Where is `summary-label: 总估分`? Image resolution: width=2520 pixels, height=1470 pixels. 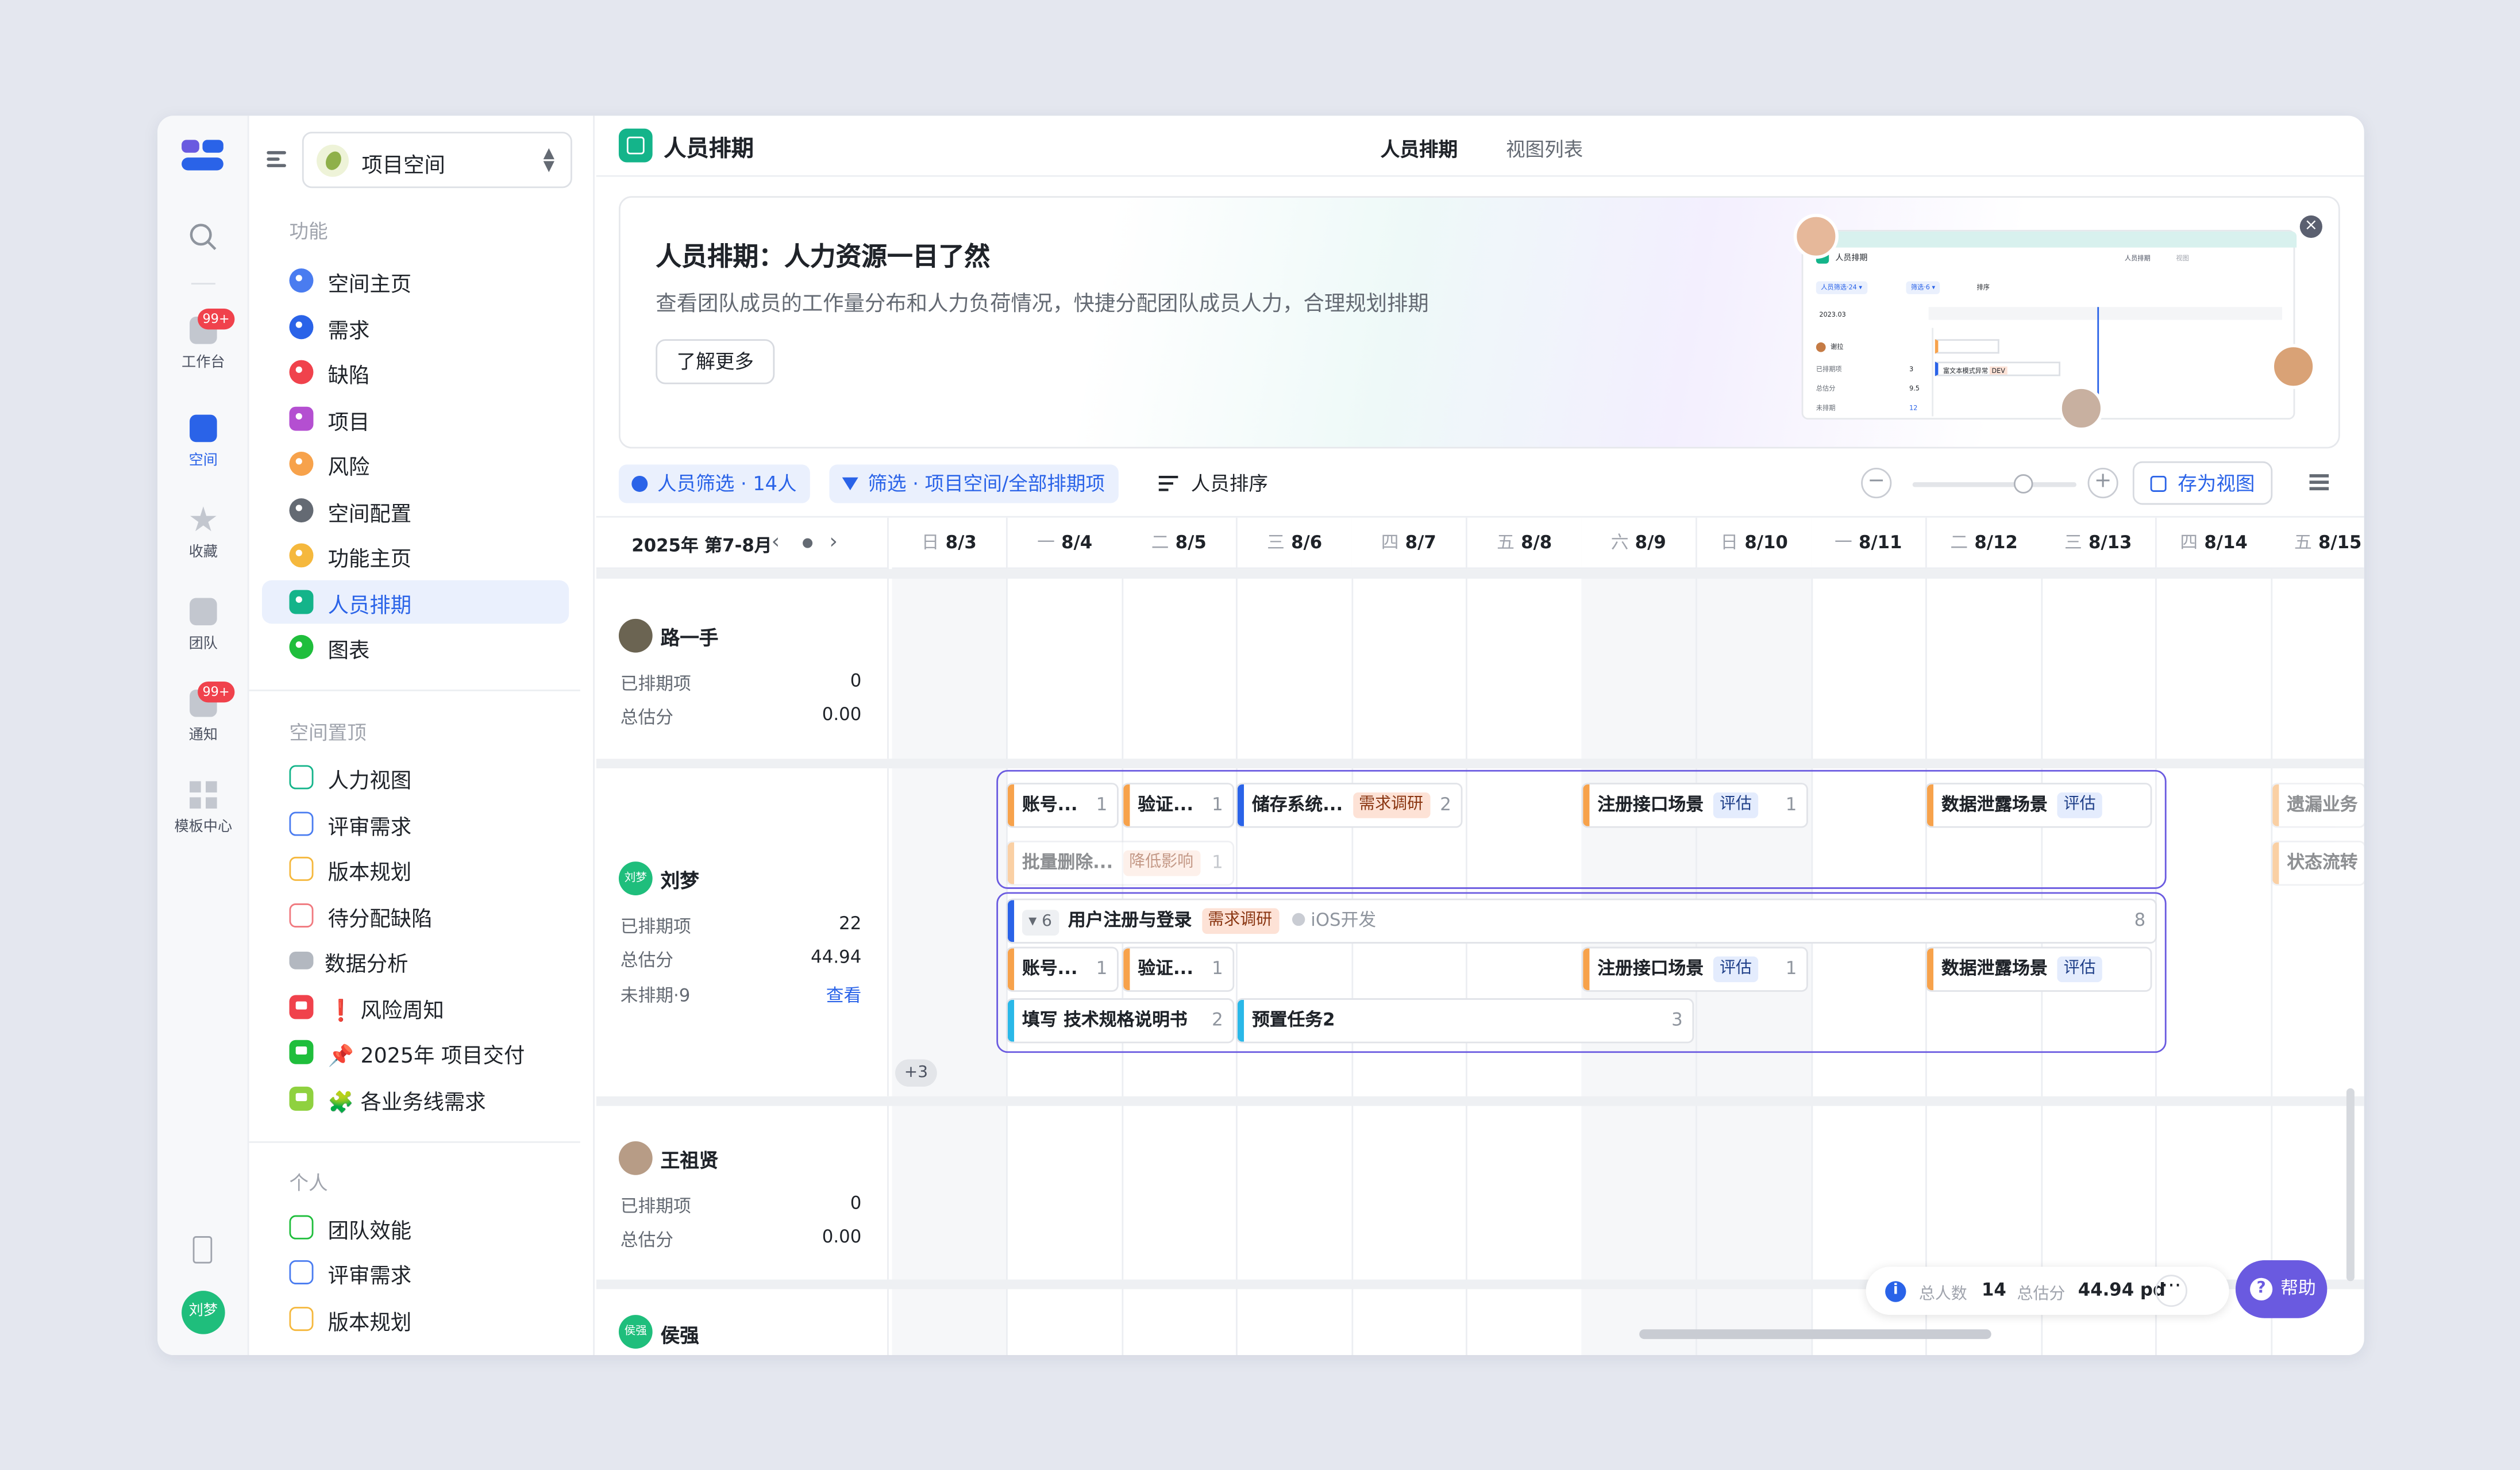 summary-label: 总估分 is located at coordinates (2042, 1295).